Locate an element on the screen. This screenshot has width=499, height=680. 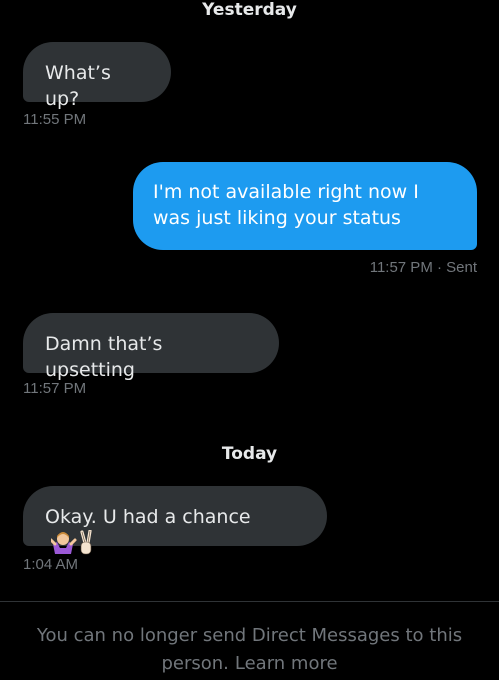
day-separator-yesterday: Yesterday is located at coordinates (249, 10).